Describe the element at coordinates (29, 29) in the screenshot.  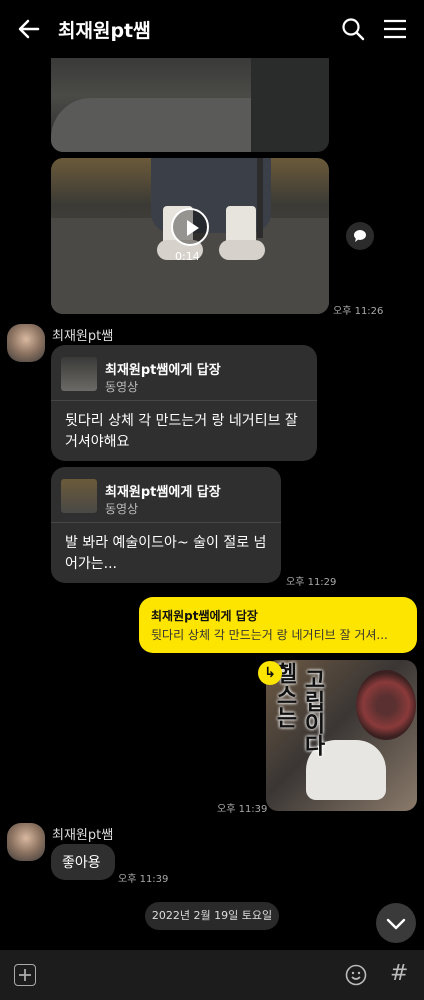
I see `arrow-left-icon` at that location.